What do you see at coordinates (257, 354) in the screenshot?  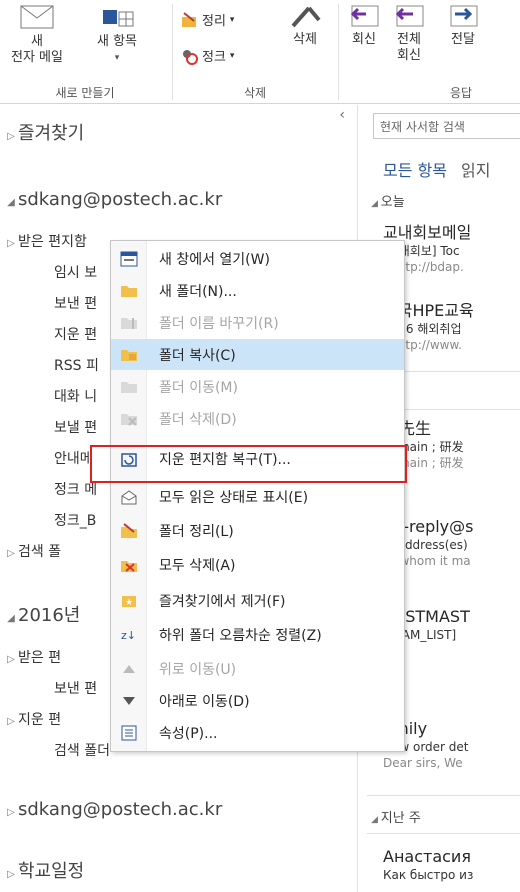 I see `menu-copy-folder: 폴더 복사(C)` at bounding box center [257, 354].